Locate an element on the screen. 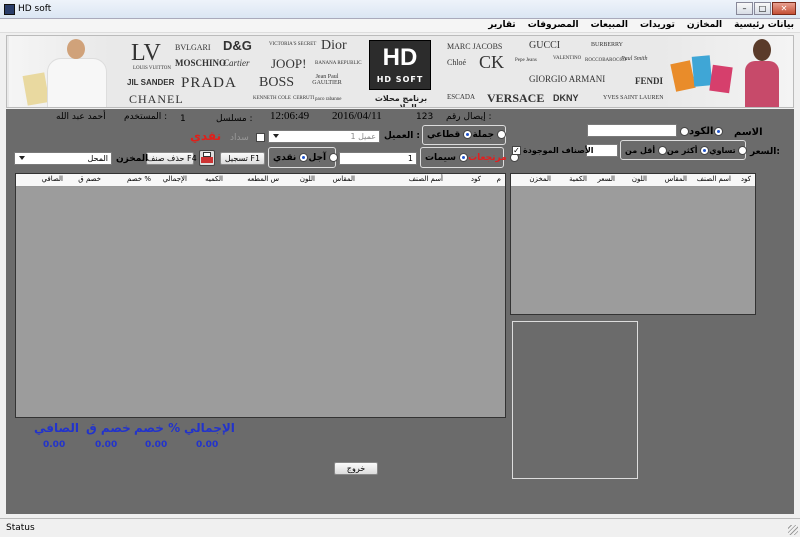  brand-pepe-jeans: Pepe Jeans is located at coordinates (526, 60).